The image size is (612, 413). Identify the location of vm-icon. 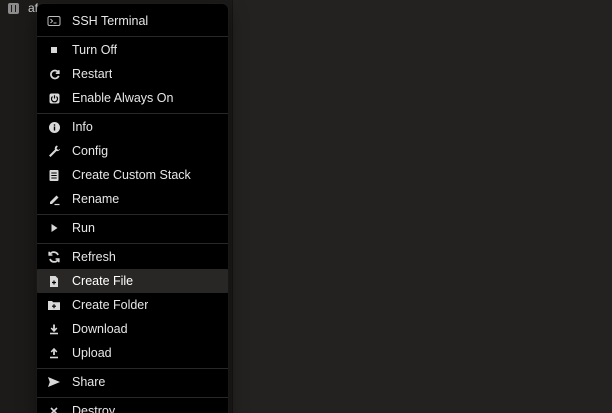
(13, 8).